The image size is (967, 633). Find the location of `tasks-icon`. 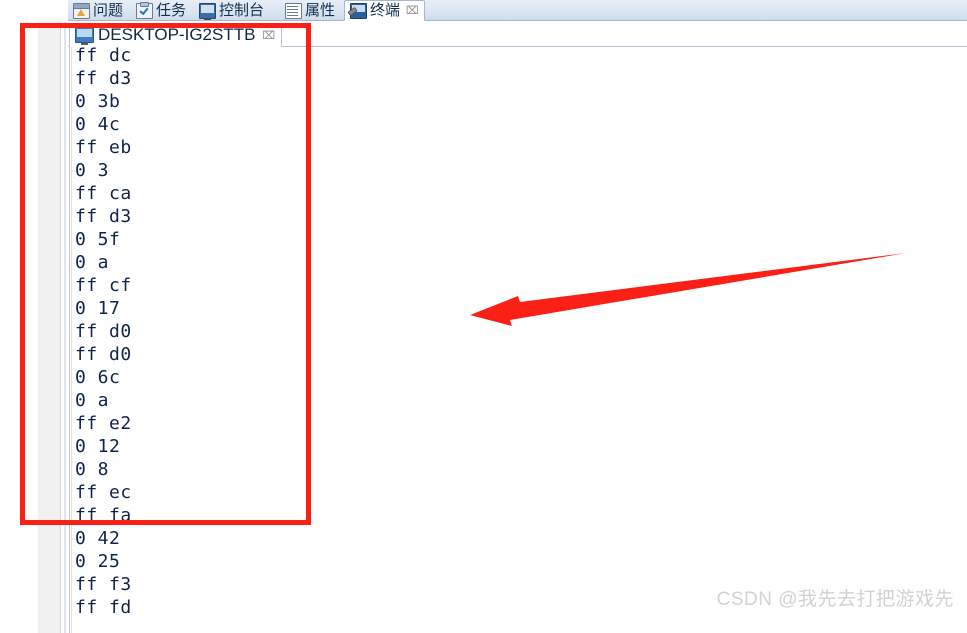

tasks-icon is located at coordinates (144, 10).